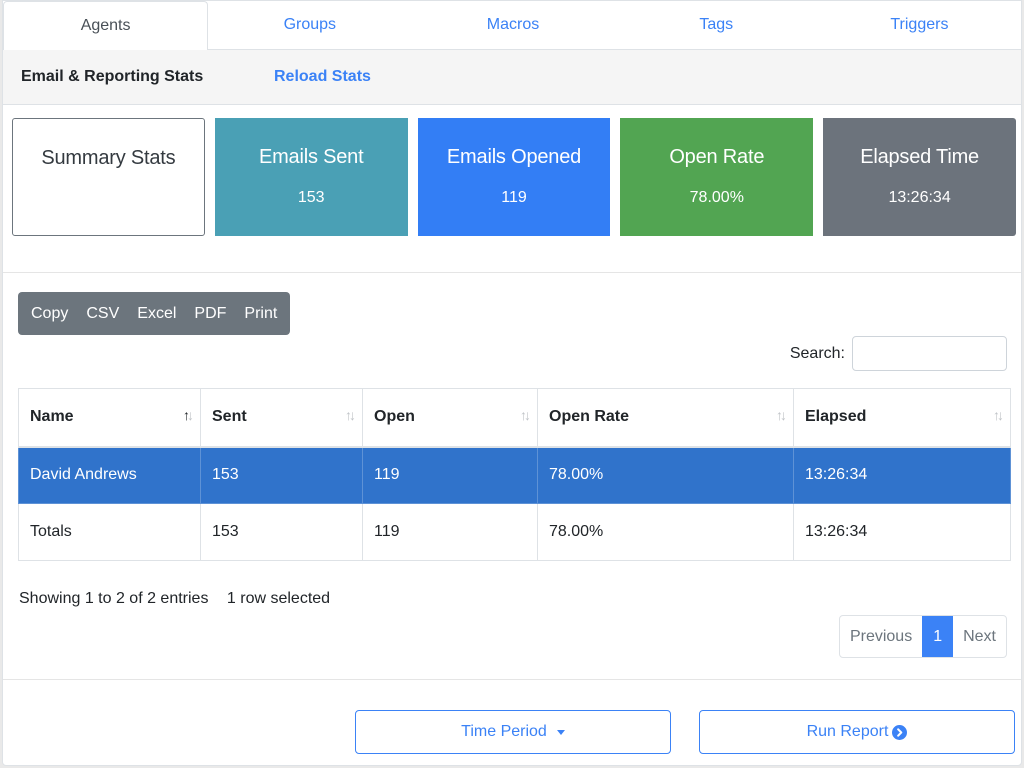 This screenshot has height=768, width=1024. What do you see at coordinates (817, 353) in the screenshot?
I see `search-label: Search:` at bounding box center [817, 353].